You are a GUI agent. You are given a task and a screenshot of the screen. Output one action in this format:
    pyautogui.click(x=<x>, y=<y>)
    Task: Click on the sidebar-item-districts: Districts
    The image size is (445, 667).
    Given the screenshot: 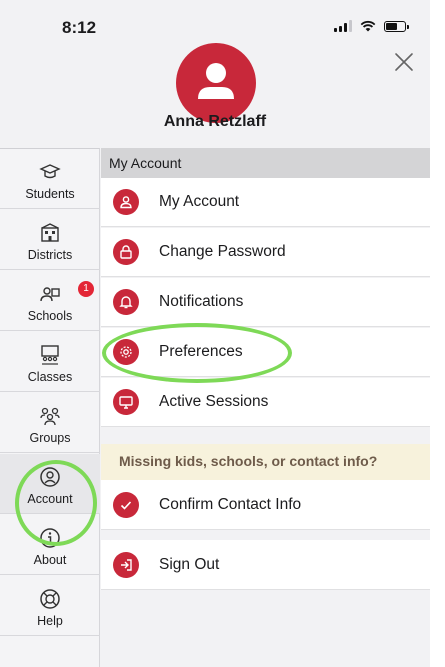 What is the action you would take?
    pyautogui.click(x=50, y=240)
    